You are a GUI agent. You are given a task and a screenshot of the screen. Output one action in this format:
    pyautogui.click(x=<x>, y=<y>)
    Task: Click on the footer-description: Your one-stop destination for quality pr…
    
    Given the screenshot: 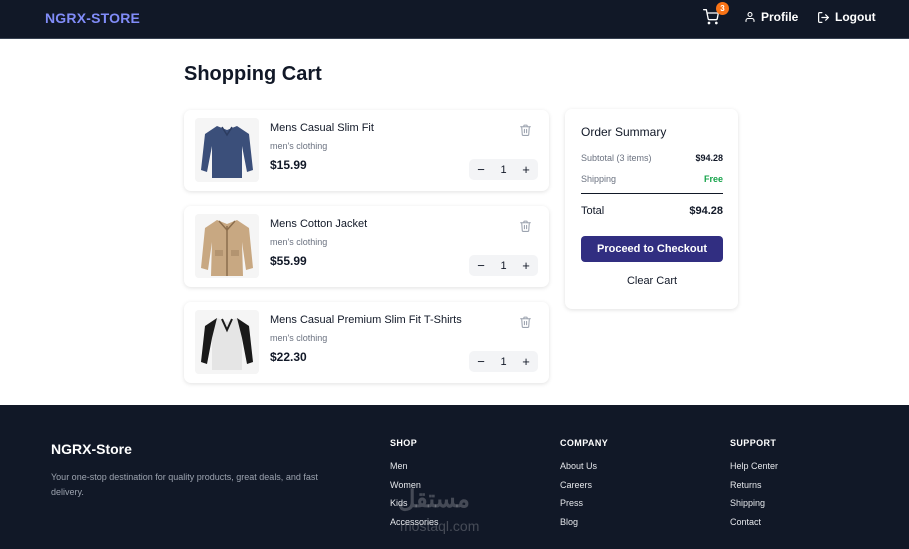 What is the action you would take?
    pyautogui.click(x=184, y=484)
    